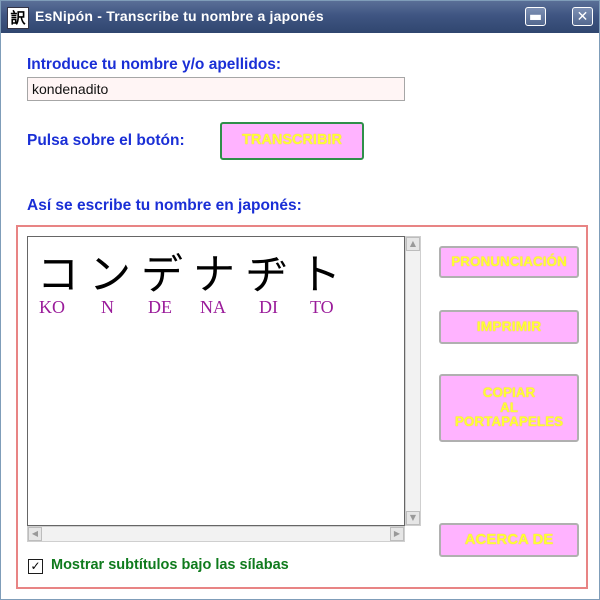  What do you see at coordinates (413, 381) in the screenshot?
I see `vertical-scrollbar: ▲ ▼` at bounding box center [413, 381].